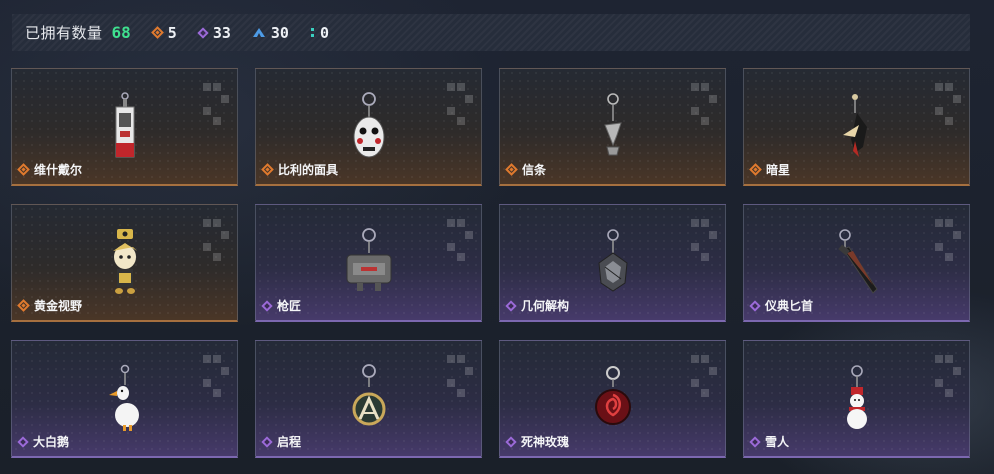 This screenshot has width=994, height=474. What do you see at coordinates (312, 32) in the screenshot?
I see `teal-rarity-icon` at bounding box center [312, 32].